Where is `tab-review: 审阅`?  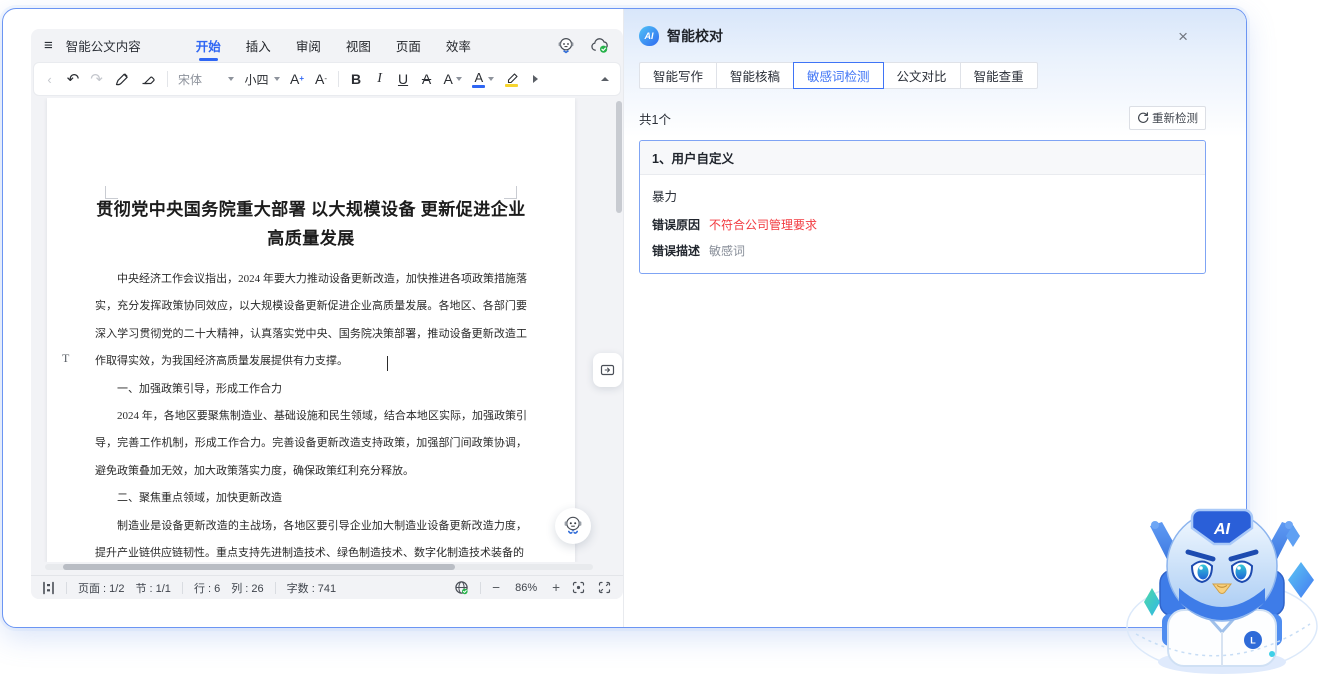 tab-review: 审阅 is located at coordinates (308, 45).